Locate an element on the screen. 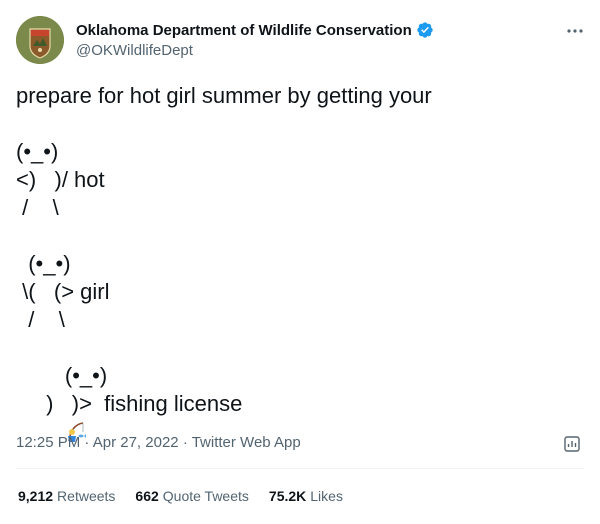 The width and height of the screenshot is (600, 524). tweet-line: <) )/ hot is located at coordinates (60, 179).